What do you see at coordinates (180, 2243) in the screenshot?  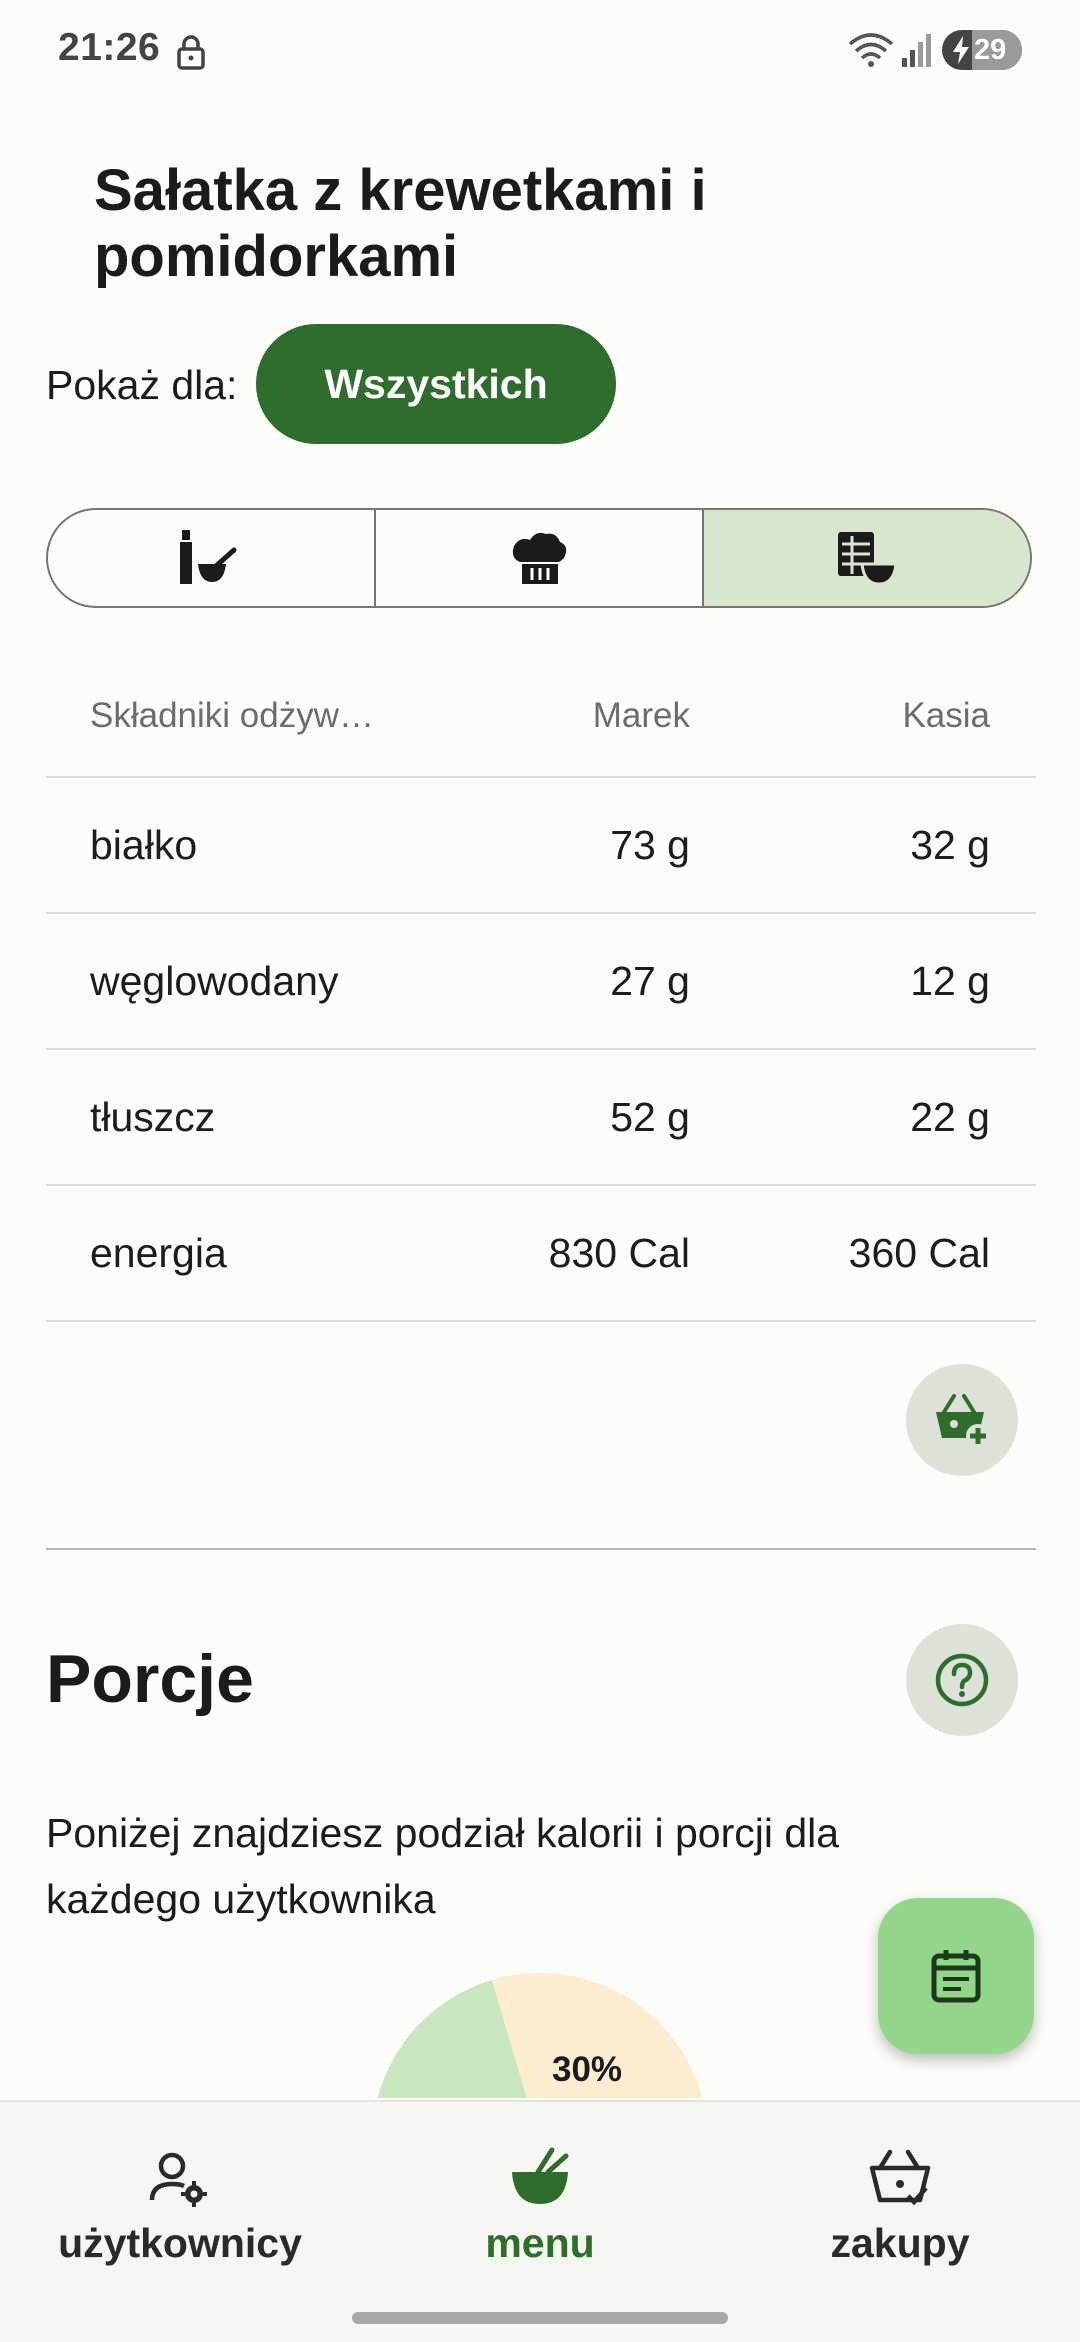 I see `nav-label-users: użytkownicy` at bounding box center [180, 2243].